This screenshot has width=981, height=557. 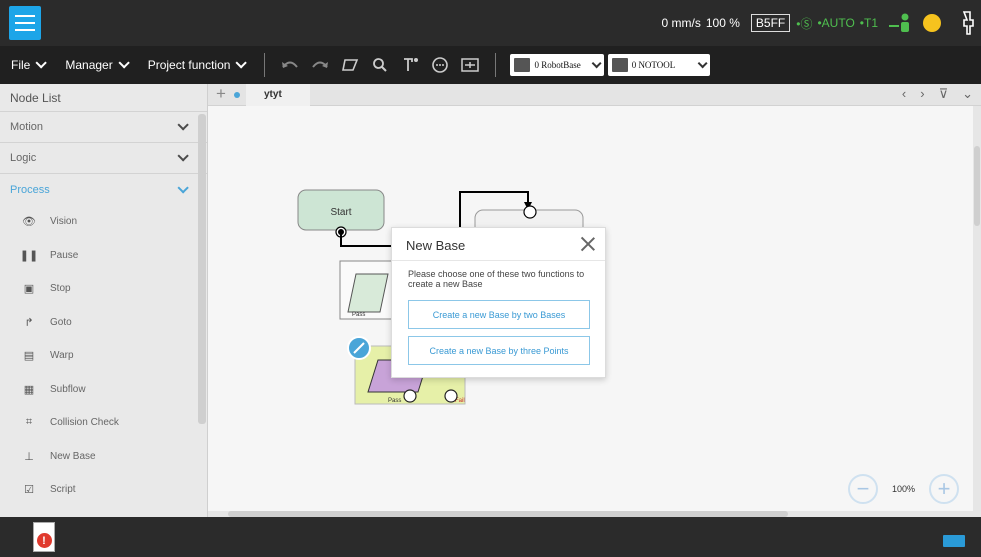 I want to click on node-item-warp: ▤ Warp, so click(x=103, y=356).